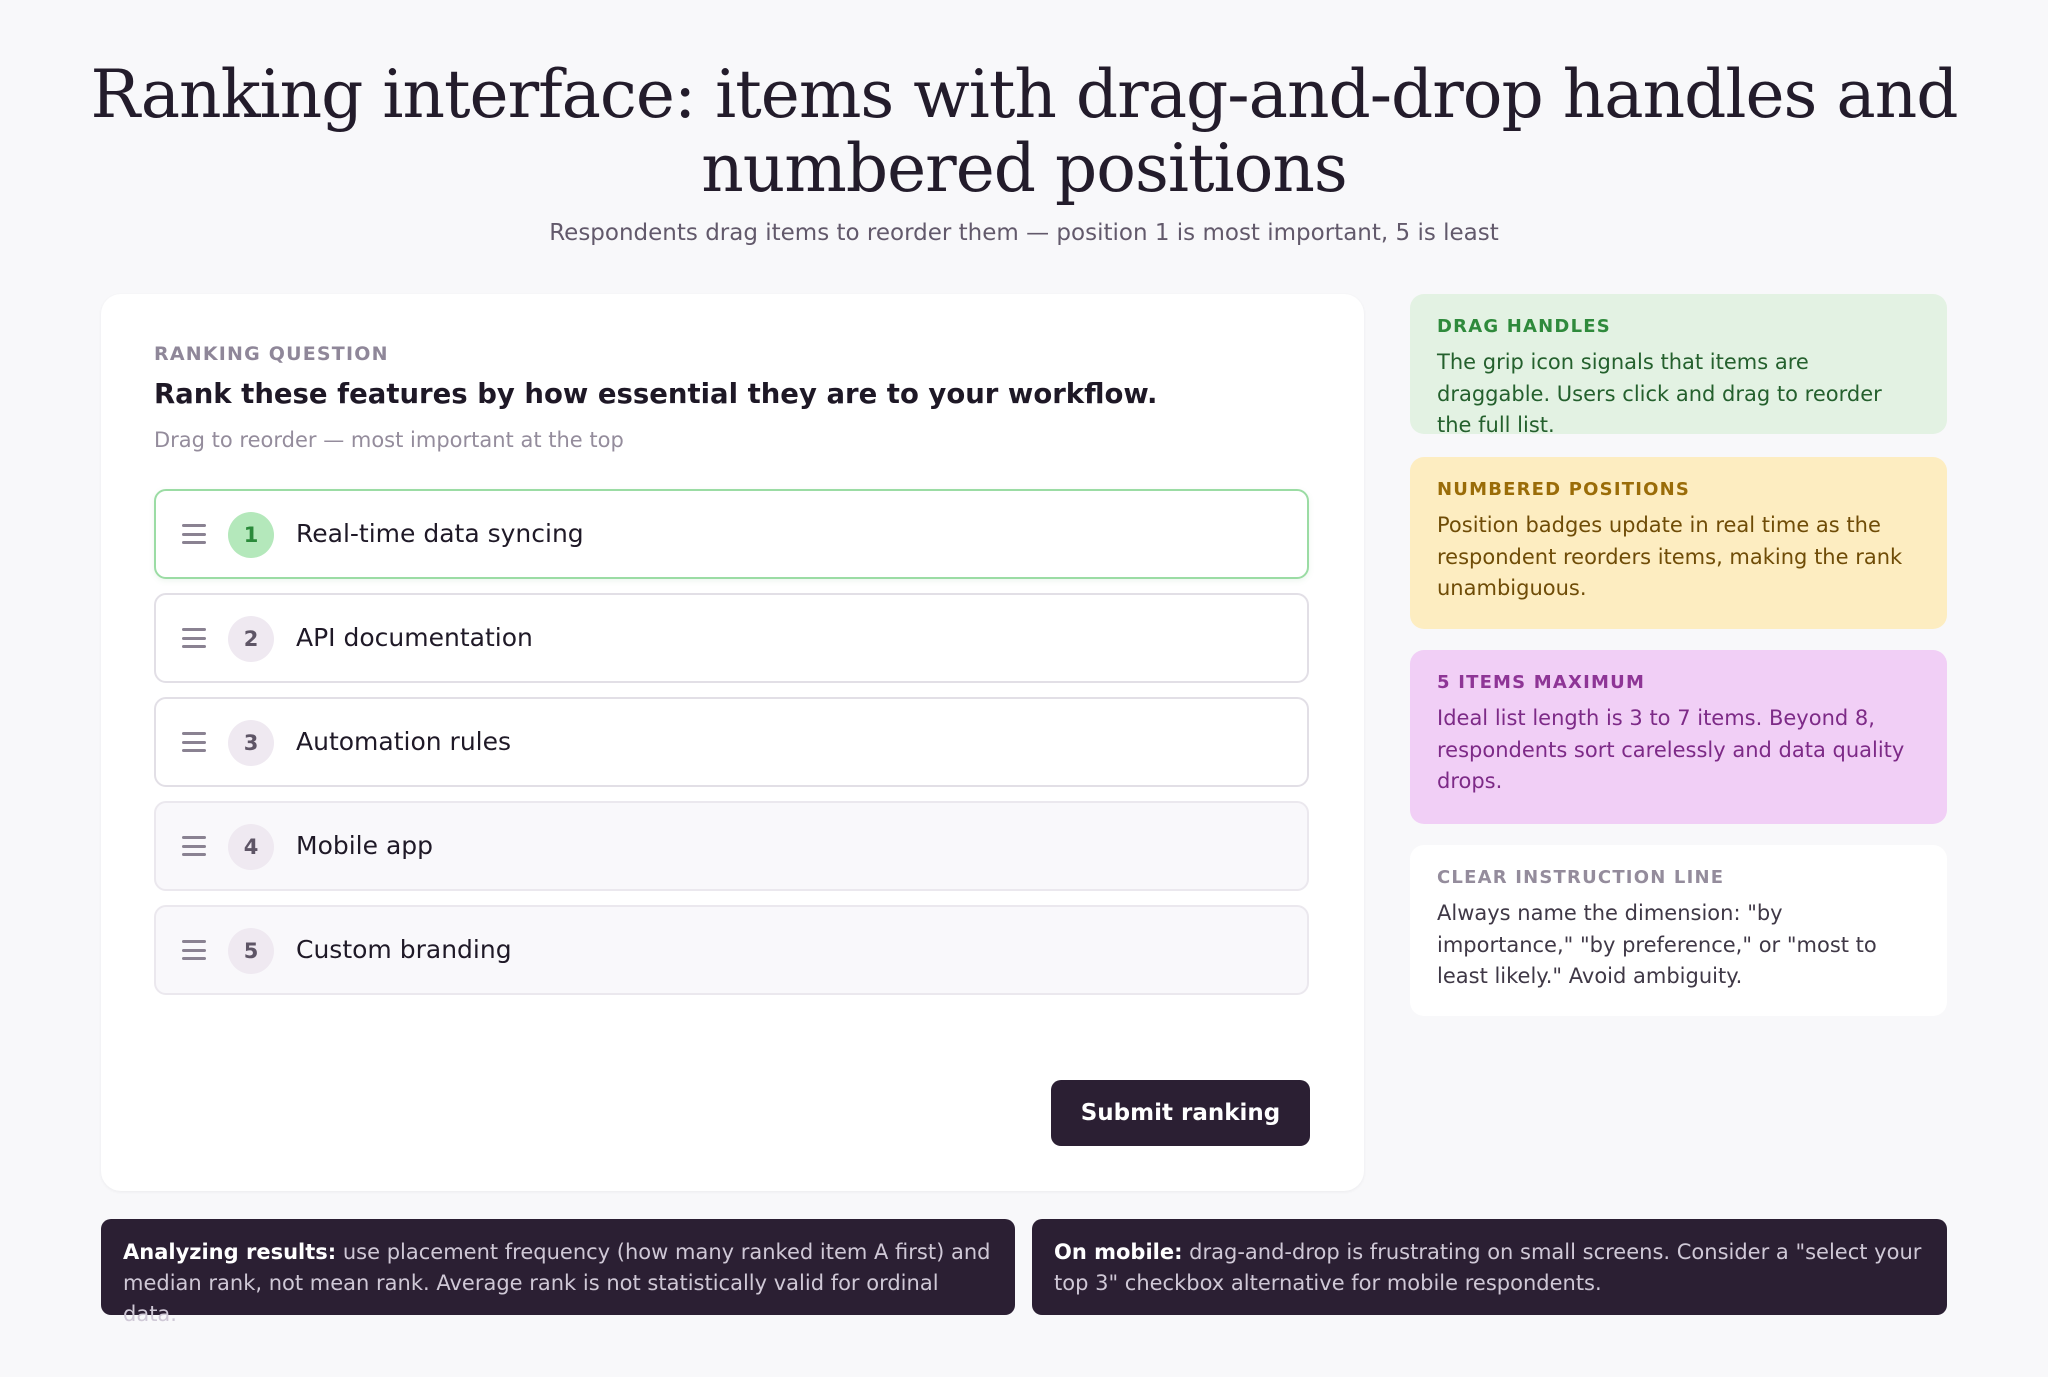  I want to click on rank-item: 5 Custom branding, so click(731, 950).